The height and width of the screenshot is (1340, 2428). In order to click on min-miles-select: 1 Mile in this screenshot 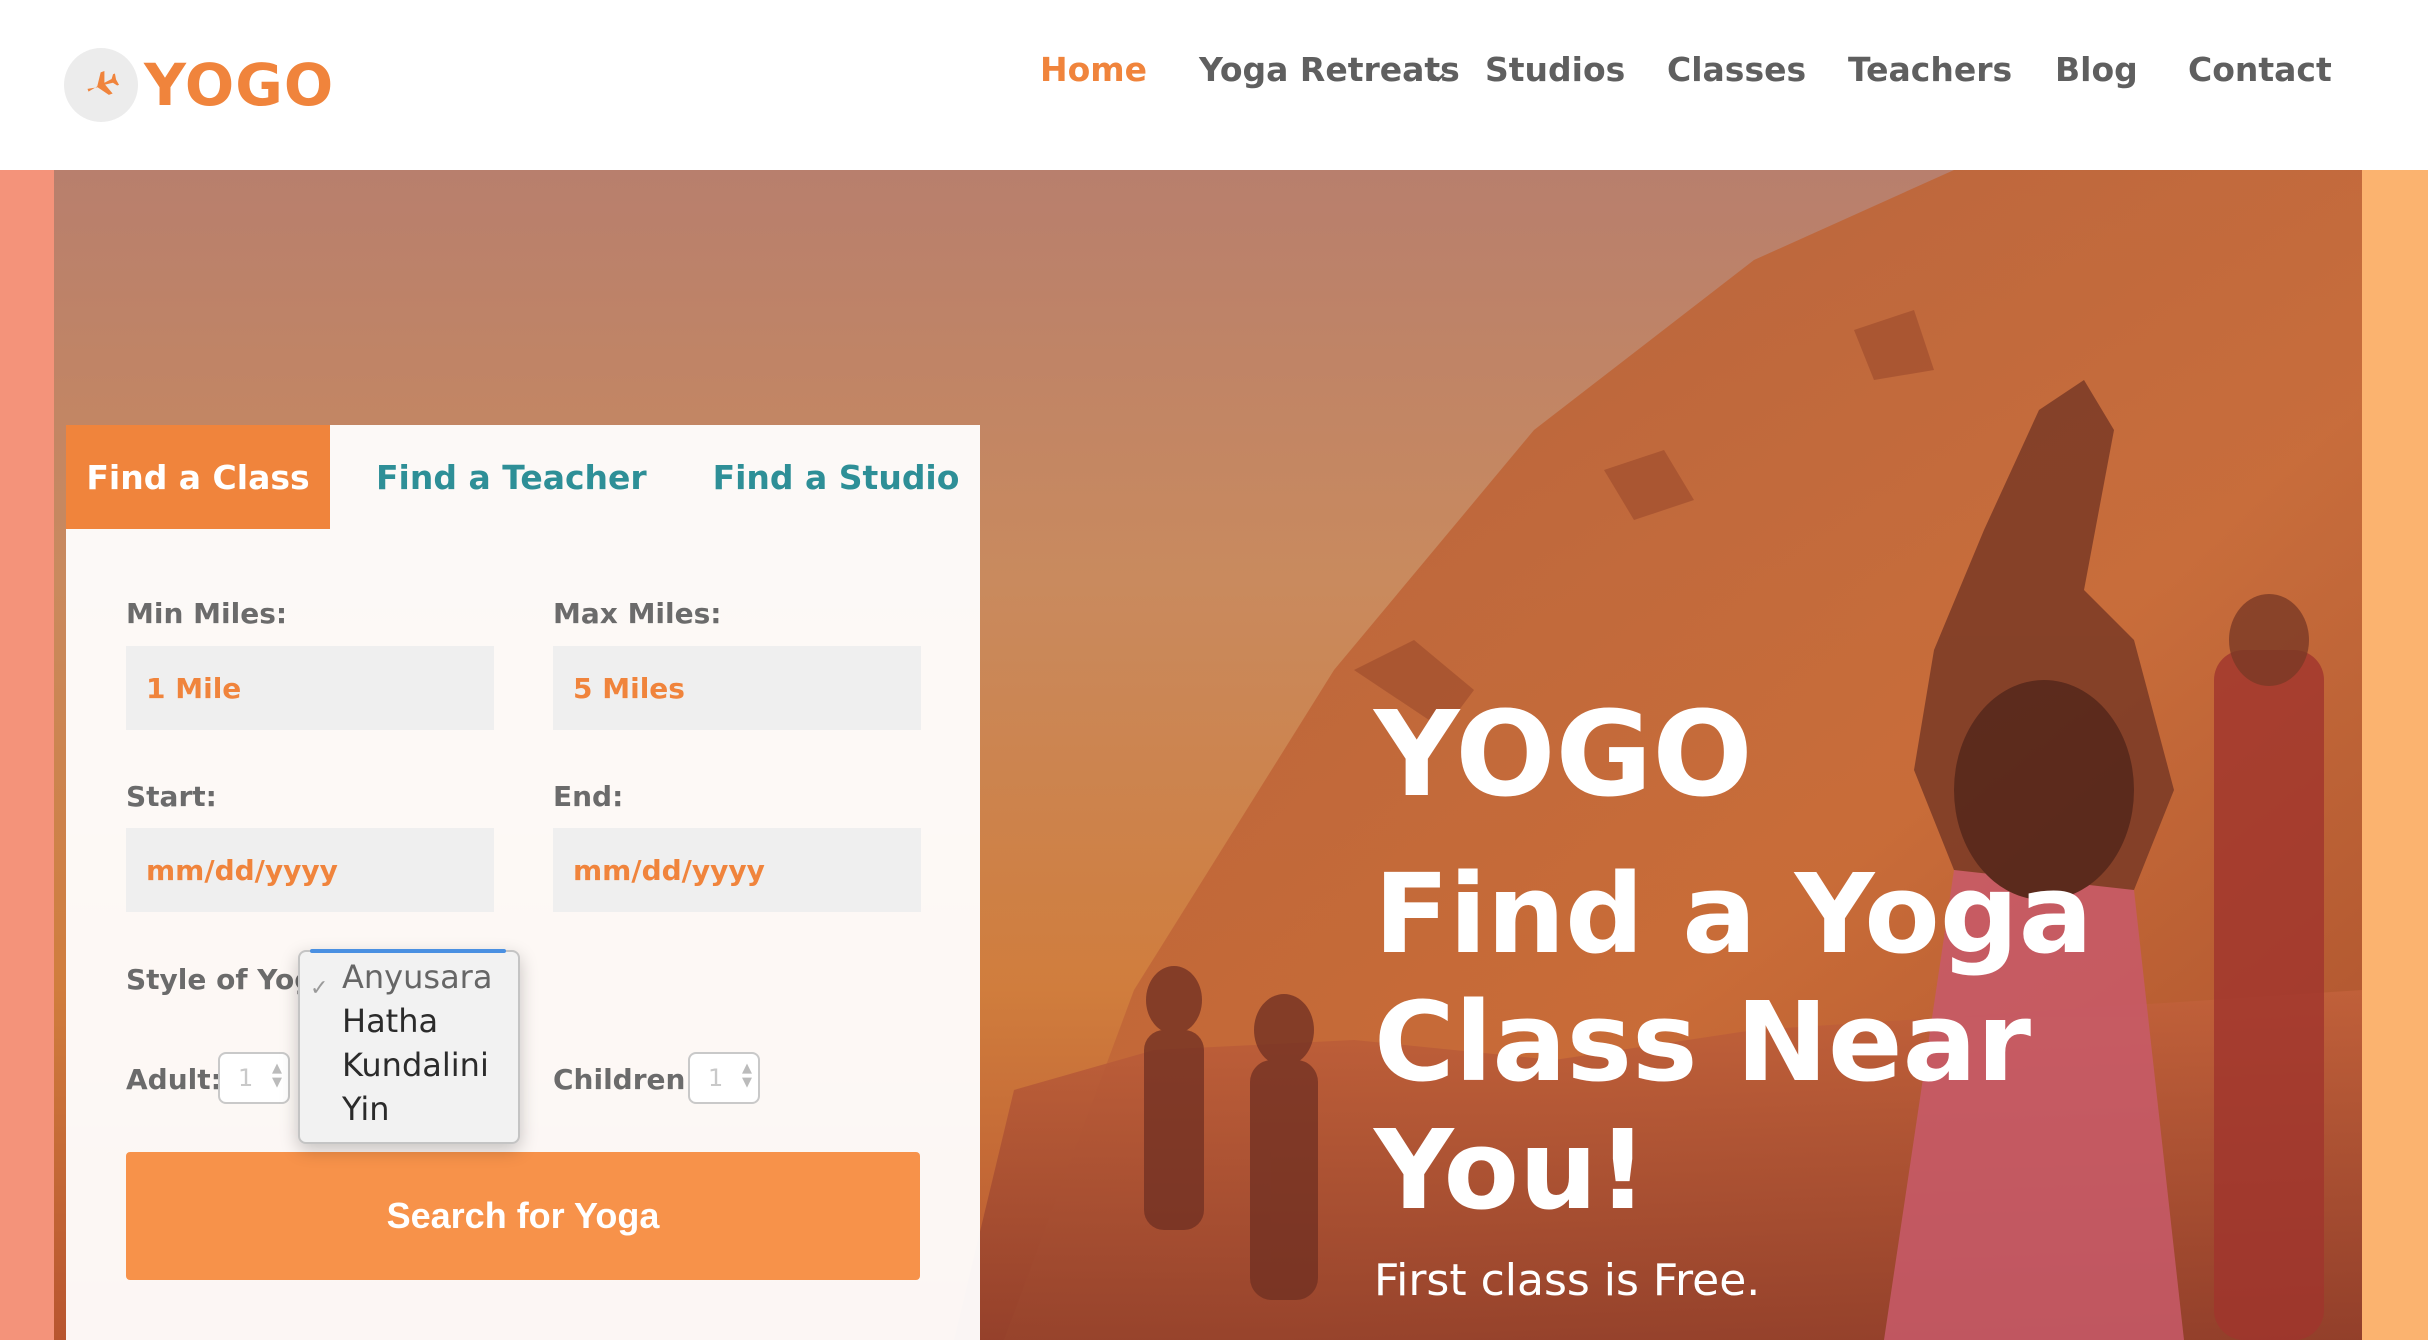, I will do `click(310, 688)`.